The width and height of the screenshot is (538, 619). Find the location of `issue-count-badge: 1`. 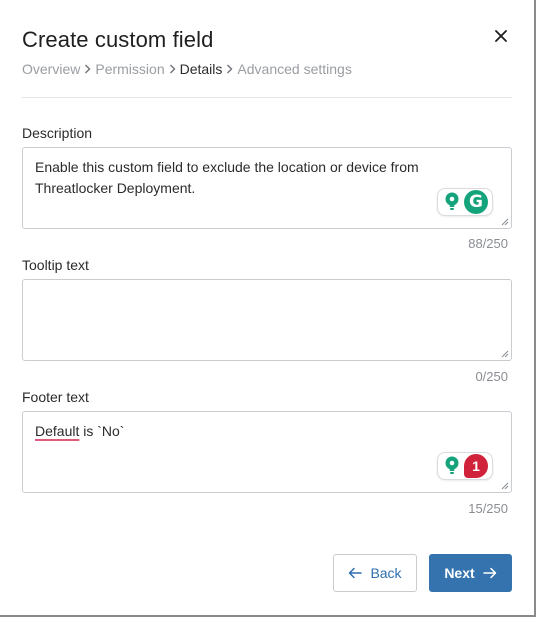

issue-count-badge: 1 is located at coordinates (476, 466).